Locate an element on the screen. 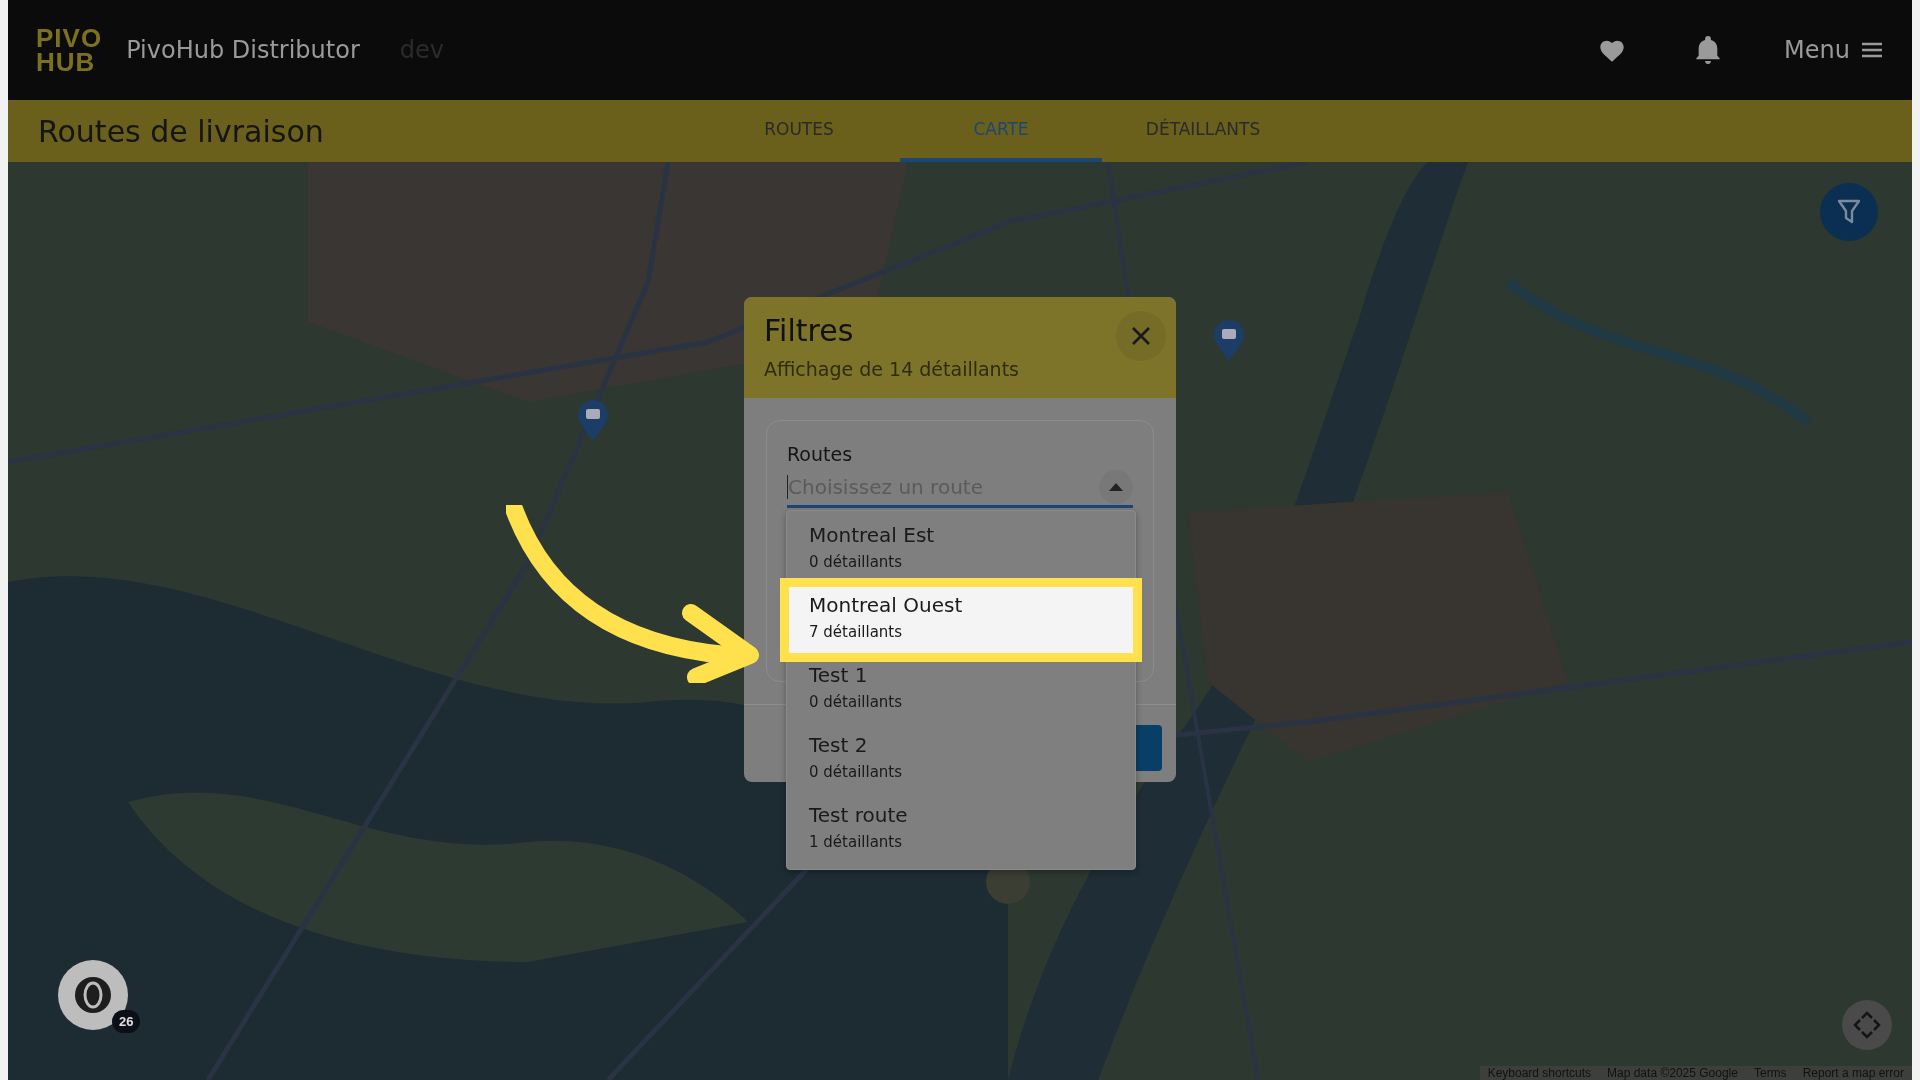  app-title: PivoHub Distributor is located at coordinates (243, 50).